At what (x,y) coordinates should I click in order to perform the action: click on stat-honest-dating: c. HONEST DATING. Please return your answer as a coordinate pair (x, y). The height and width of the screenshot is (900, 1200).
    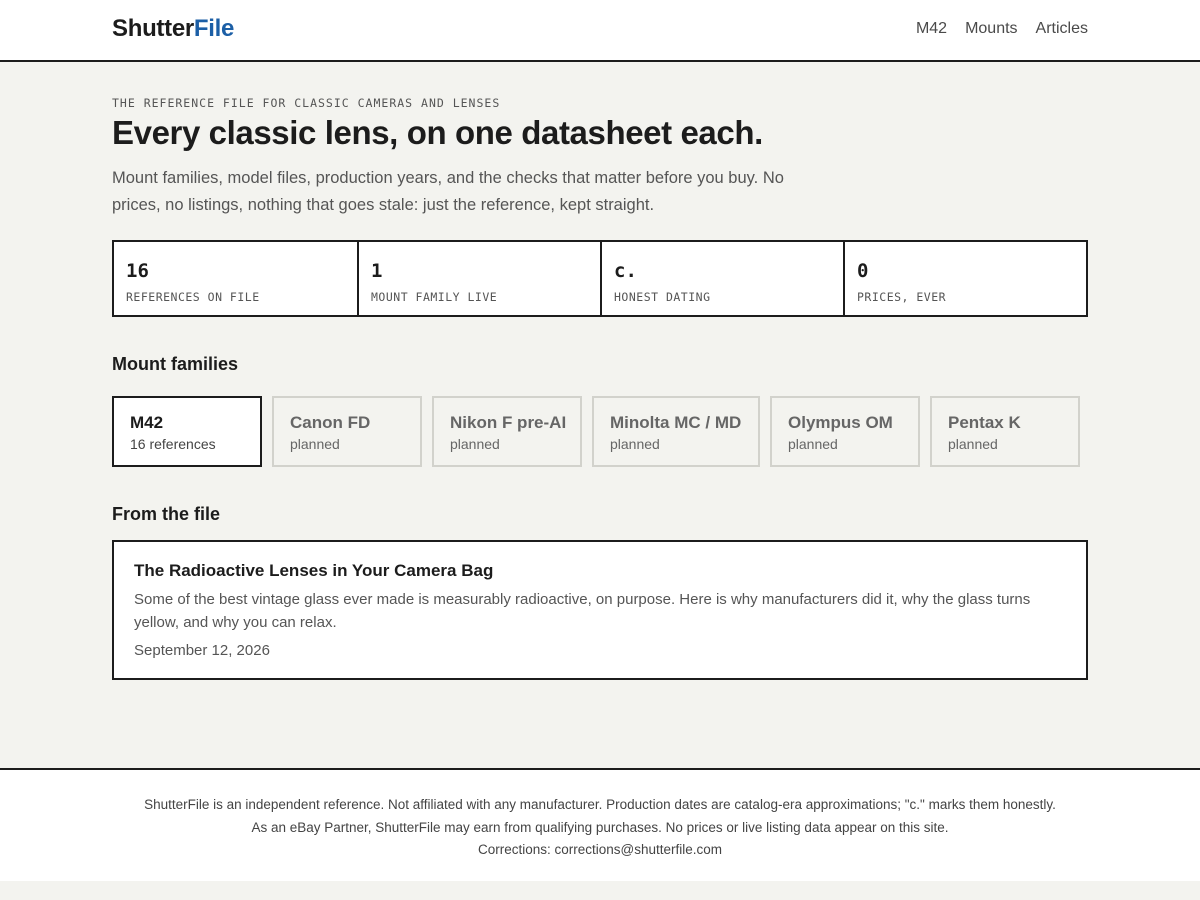
    Looking at the image, I should click on (723, 278).